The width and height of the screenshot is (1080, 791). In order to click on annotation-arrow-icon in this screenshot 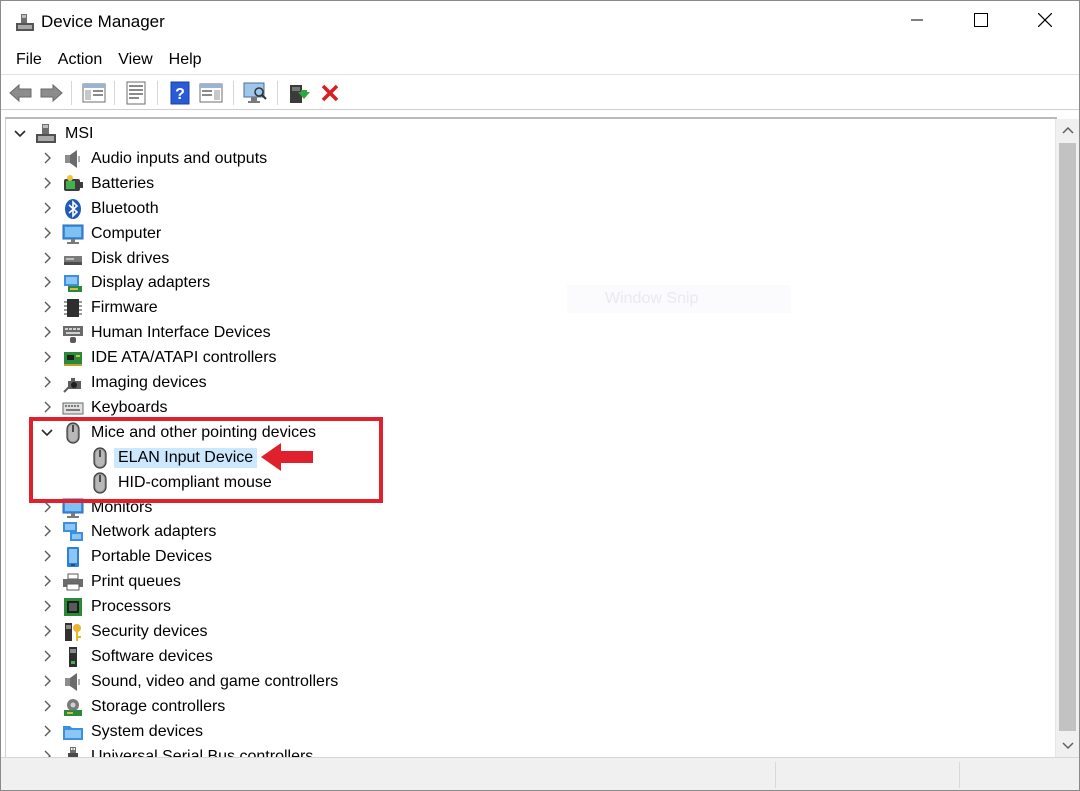, I will do `click(287, 457)`.